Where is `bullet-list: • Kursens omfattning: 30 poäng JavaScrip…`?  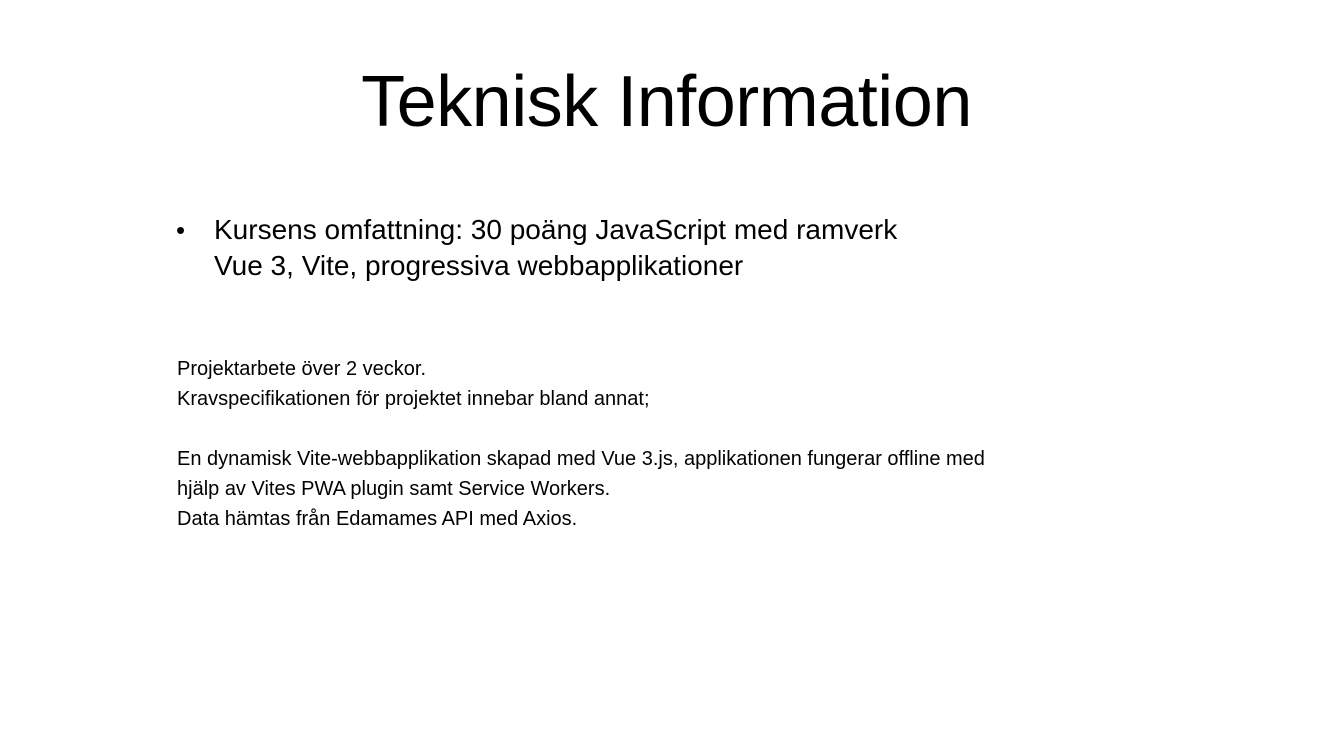
bullet-list: • Kursens omfattning: 30 poäng JavaScrip… is located at coordinates (676, 248).